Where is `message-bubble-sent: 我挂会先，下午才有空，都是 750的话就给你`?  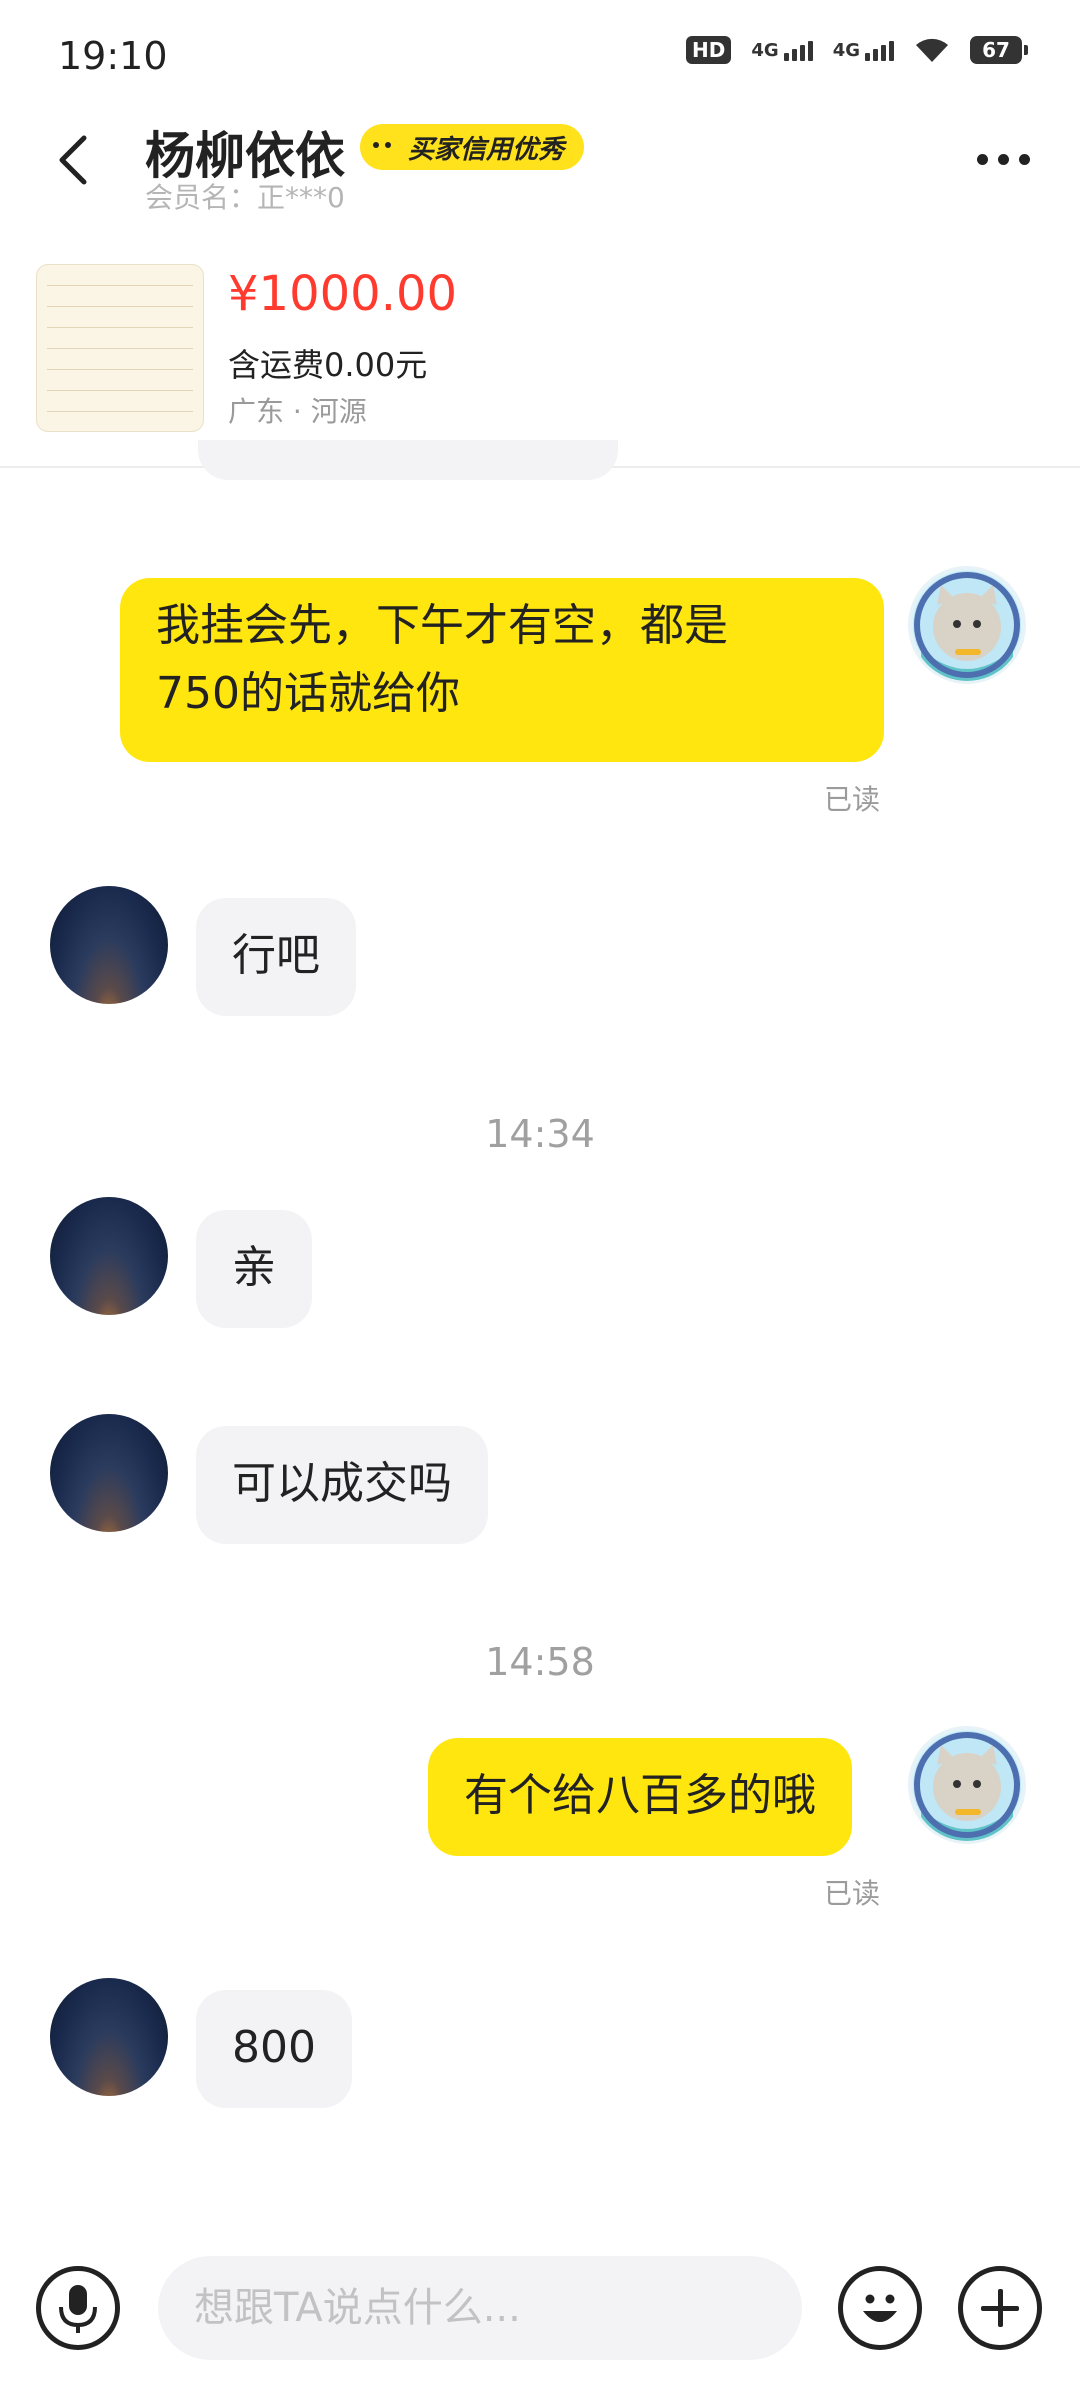 message-bubble-sent: 我挂会先，下午才有空，都是 750的话就给你 is located at coordinates (502, 670).